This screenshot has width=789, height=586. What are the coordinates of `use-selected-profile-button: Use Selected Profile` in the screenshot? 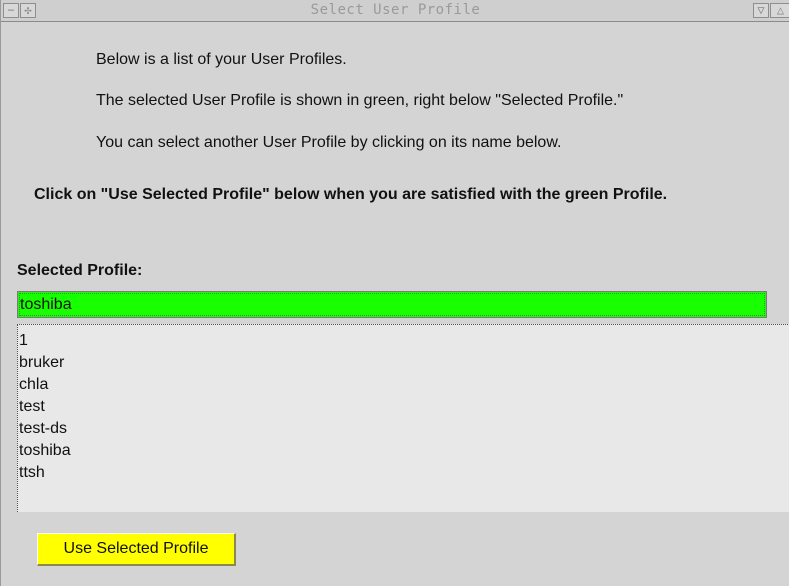 It's located at (136, 549).